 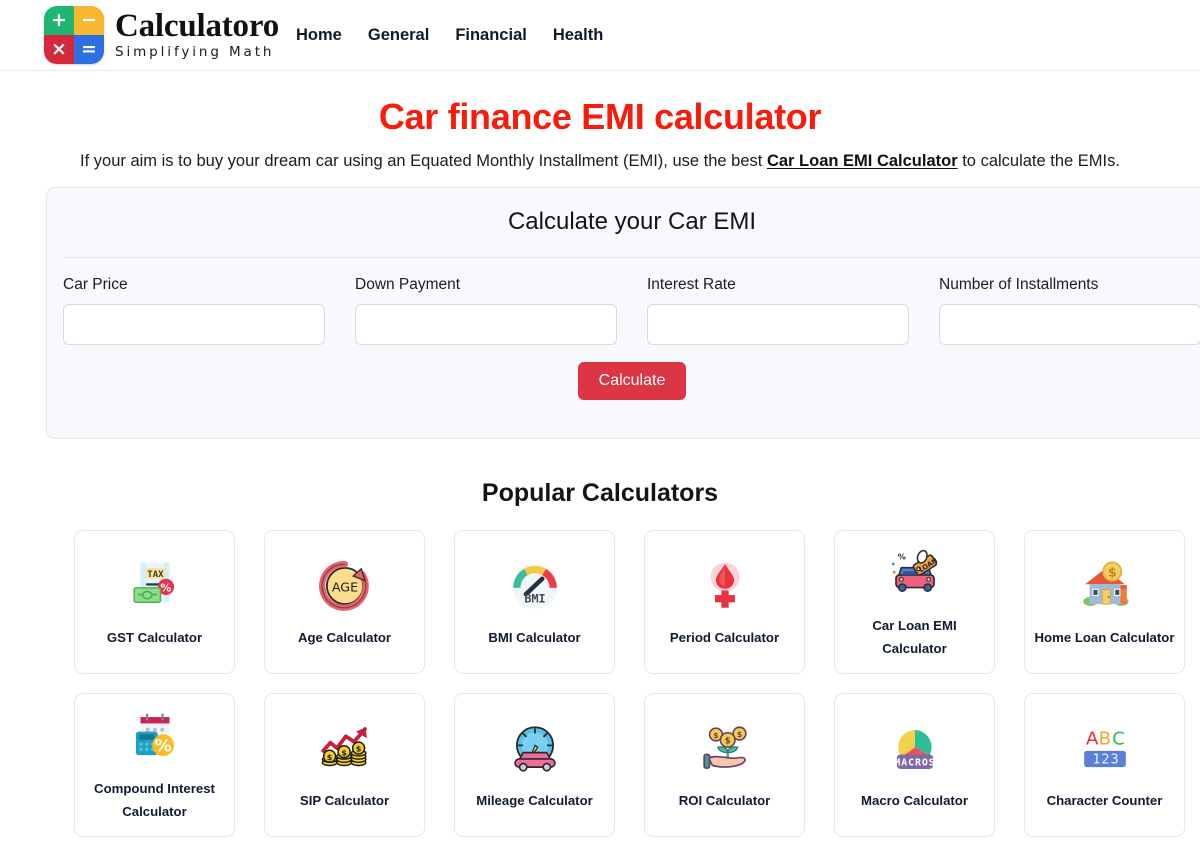 What do you see at coordinates (344, 637) in the screenshot?
I see `tile-label: Age Calculator` at bounding box center [344, 637].